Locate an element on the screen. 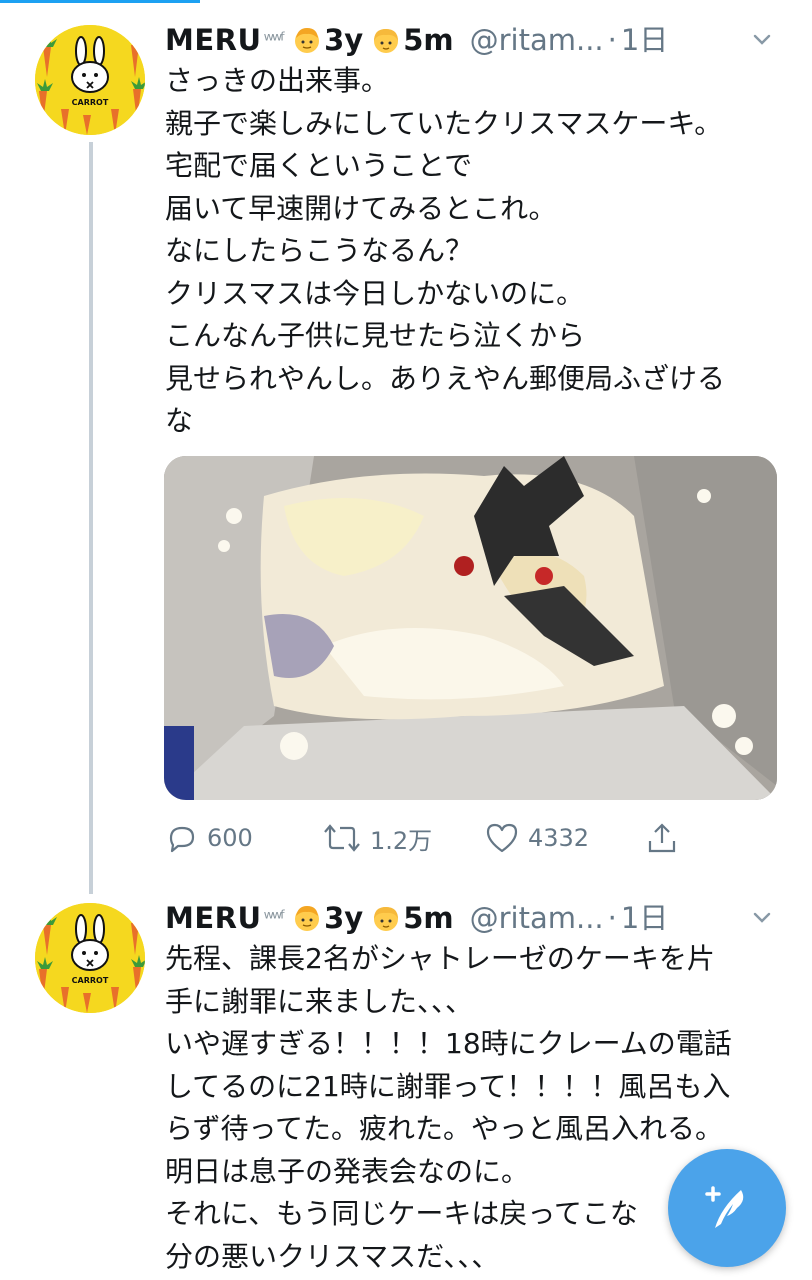 The height and width of the screenshot is (1280, 812). share-button is located at coordinates (666, 838).